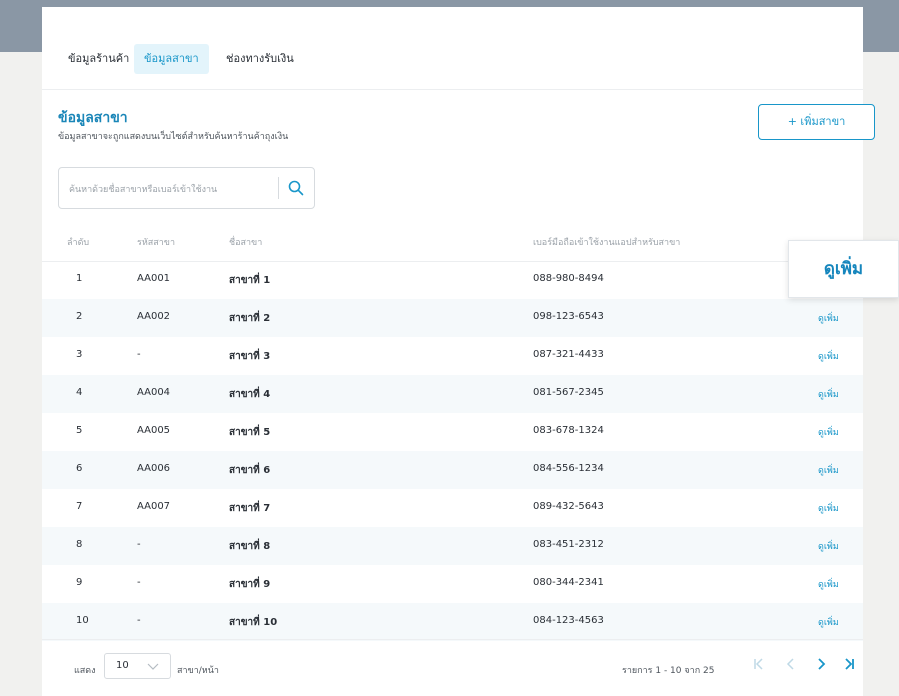  I want to click on search-icon, so click(296, 188).